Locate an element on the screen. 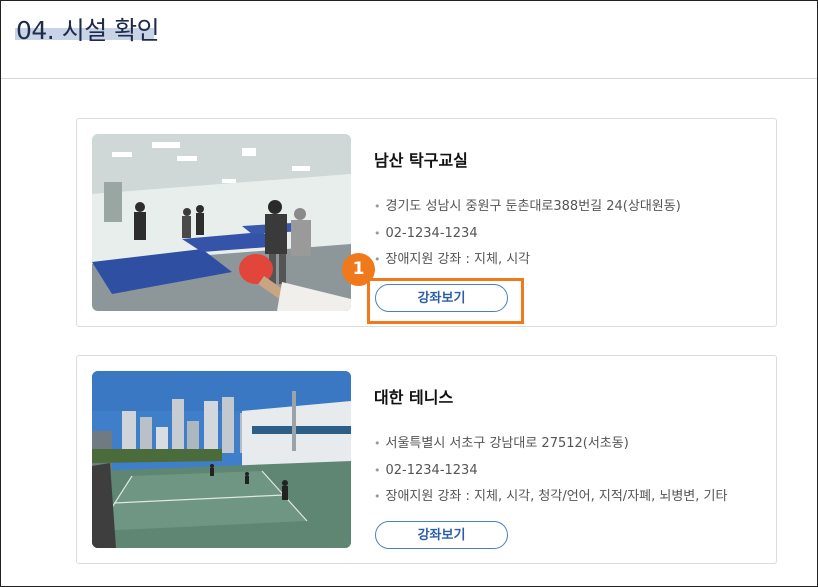  step-number-badge: 1 is located at coordinates (358, 269).